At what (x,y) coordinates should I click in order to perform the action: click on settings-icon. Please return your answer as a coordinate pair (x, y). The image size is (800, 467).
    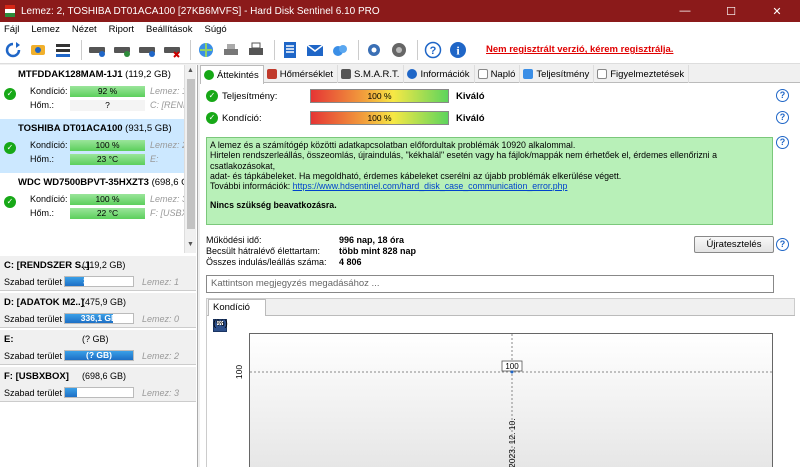
    Looking at the image, I should click on (374, 50).